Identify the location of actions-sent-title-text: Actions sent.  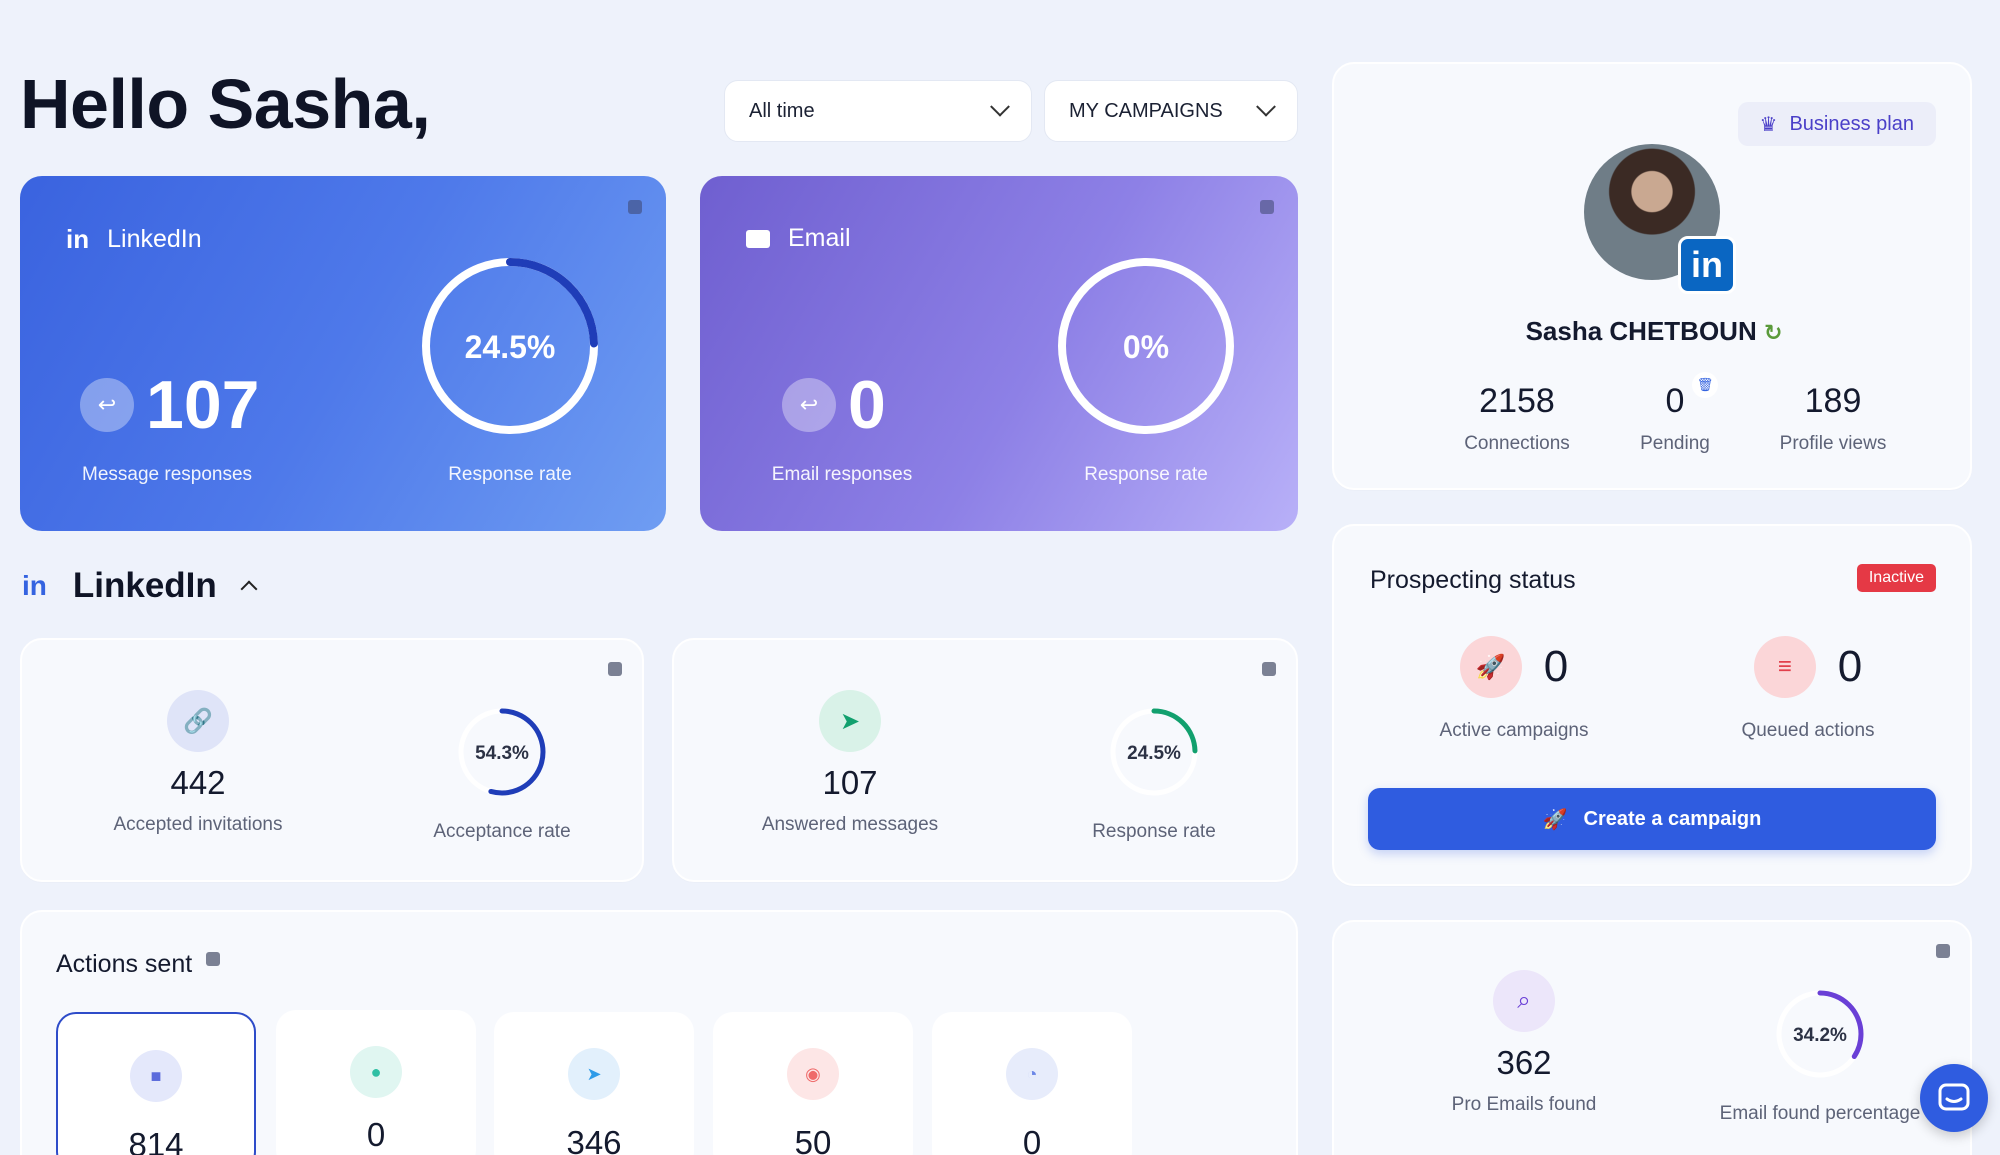
(124, 964).